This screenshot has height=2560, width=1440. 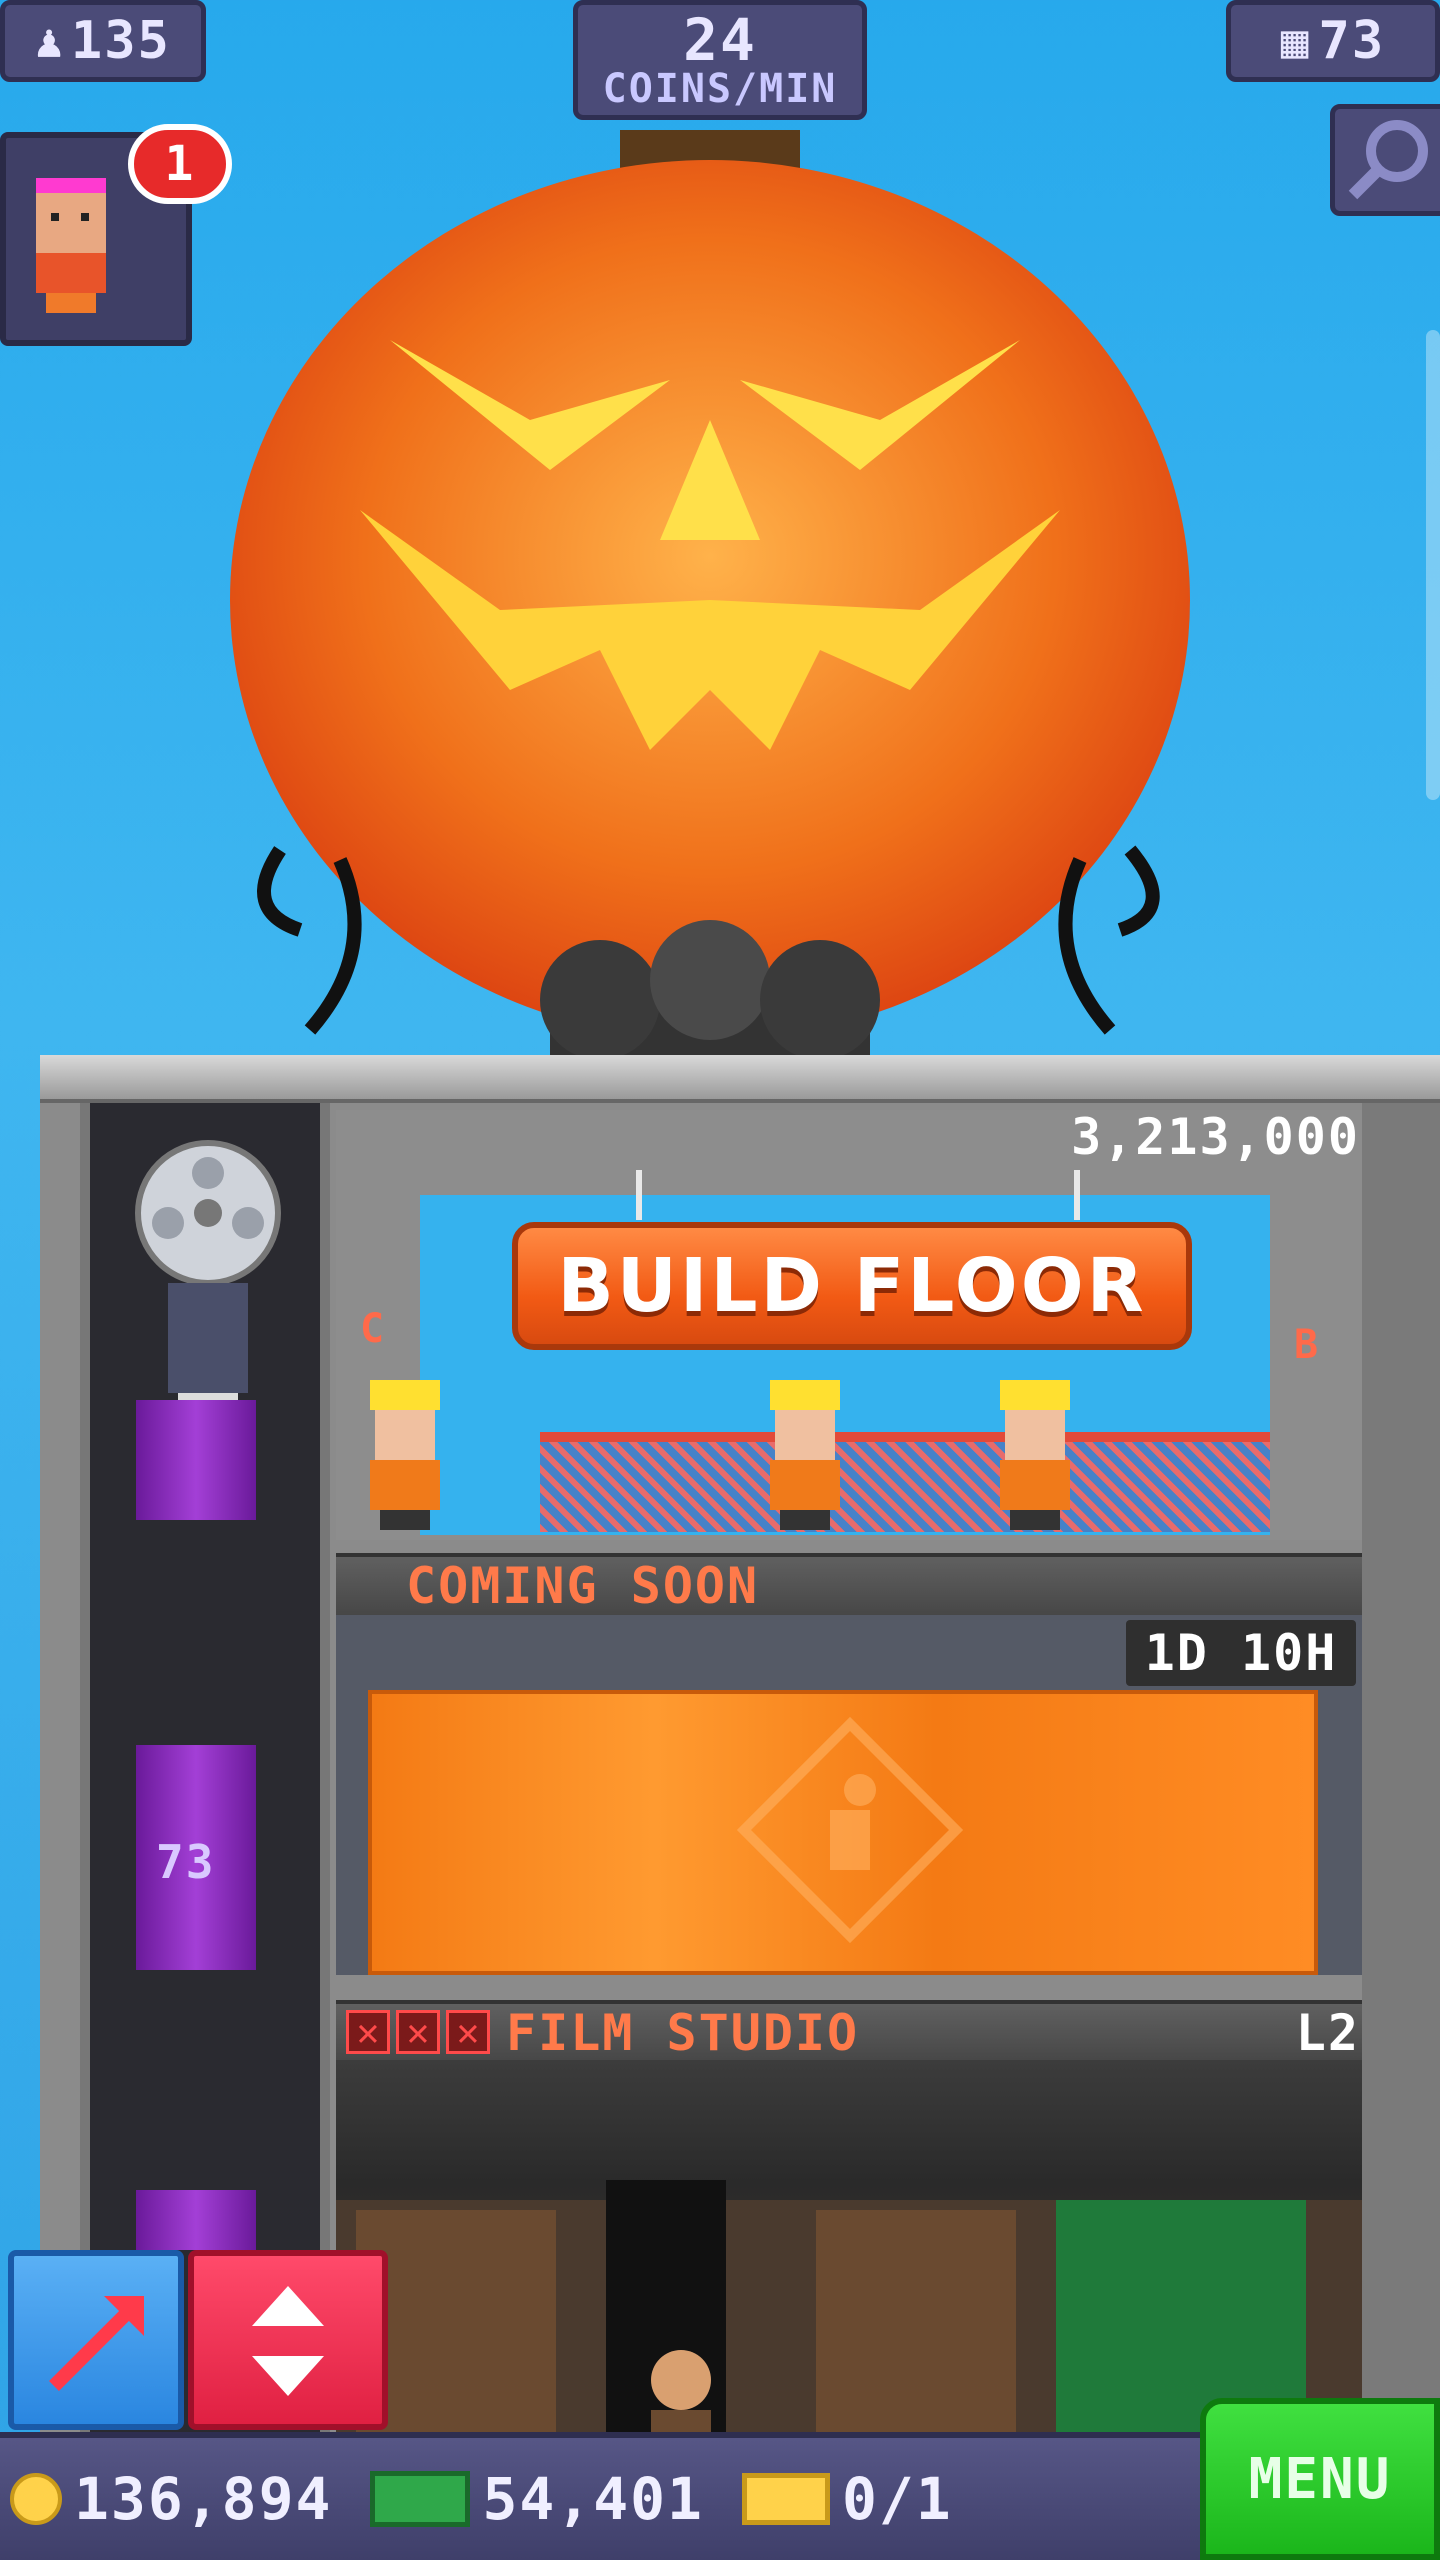 I want to click on elevator-call-button, so click(x=288, y=2340).